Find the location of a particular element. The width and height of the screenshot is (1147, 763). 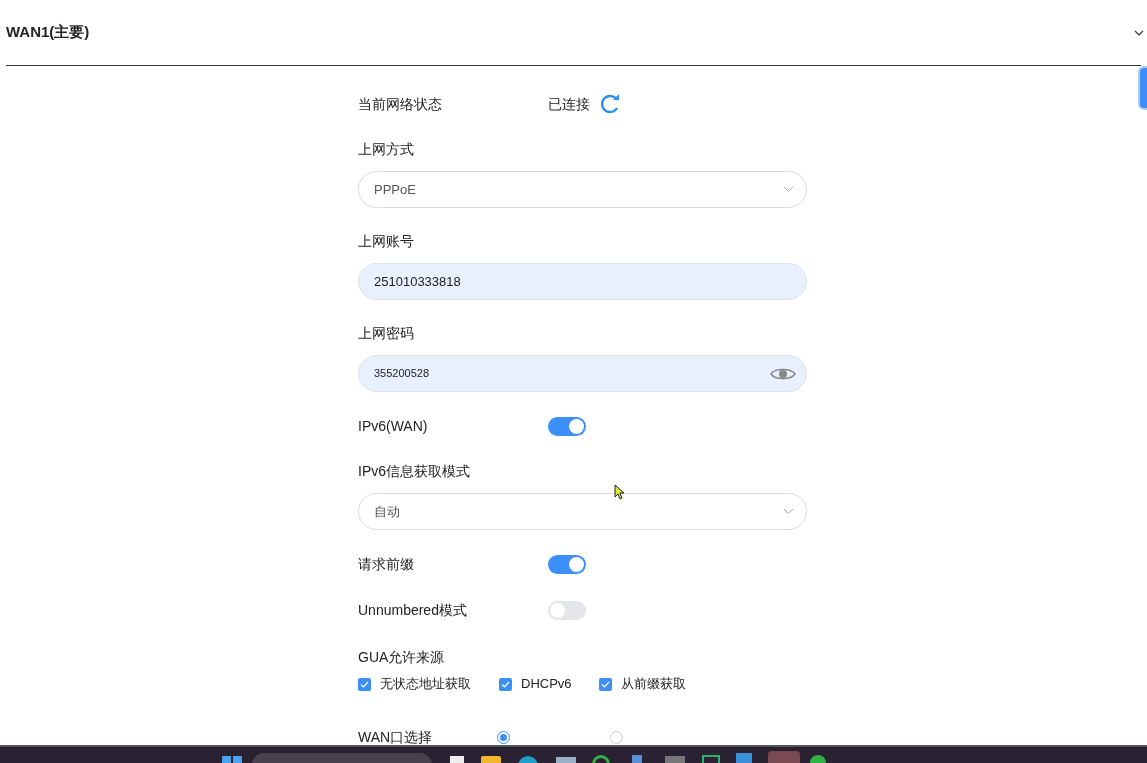

field-label: WAN口选择 is located at coordinates (396, 737).